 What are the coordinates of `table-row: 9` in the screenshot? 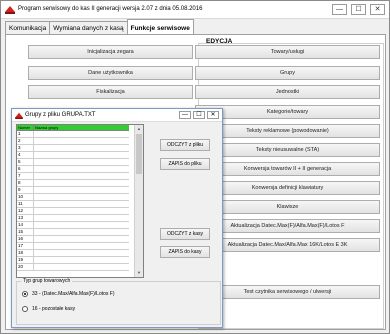 It's located at (73, 190).